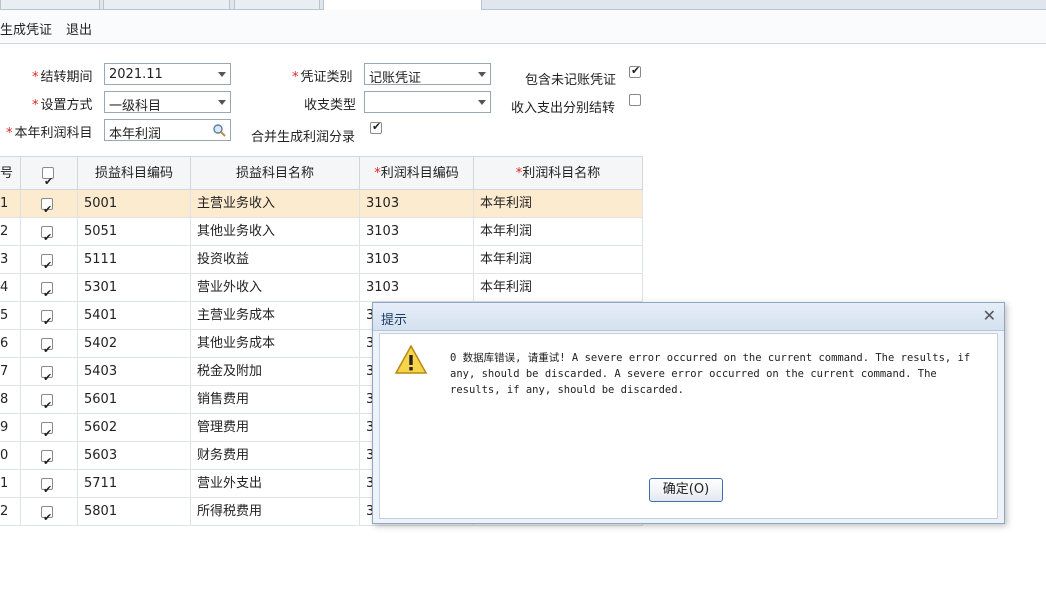 The image size is (1046, 607). I want to click on cell-row-number: 5, so click(10, 315).